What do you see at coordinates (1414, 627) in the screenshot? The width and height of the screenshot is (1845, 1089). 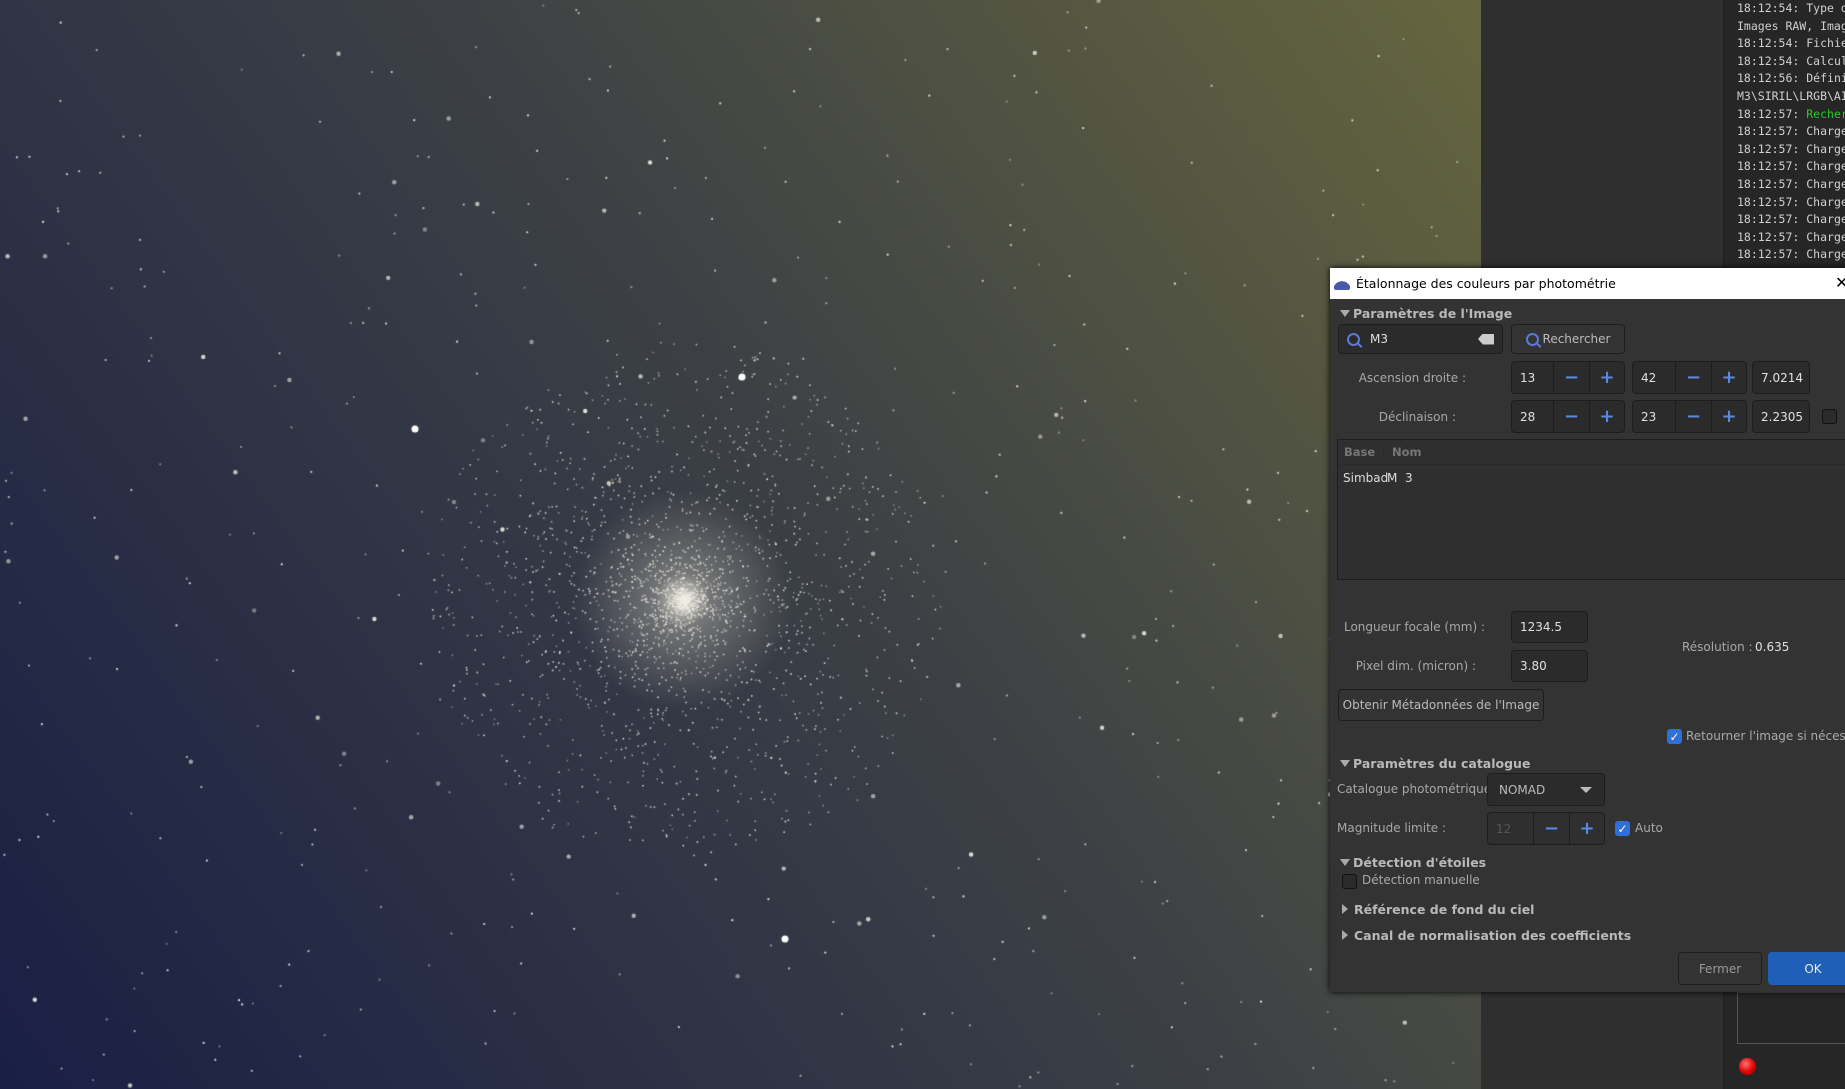 I see `focal-label: Longueur focale (mm) :` at bounding box center [1414, 627].